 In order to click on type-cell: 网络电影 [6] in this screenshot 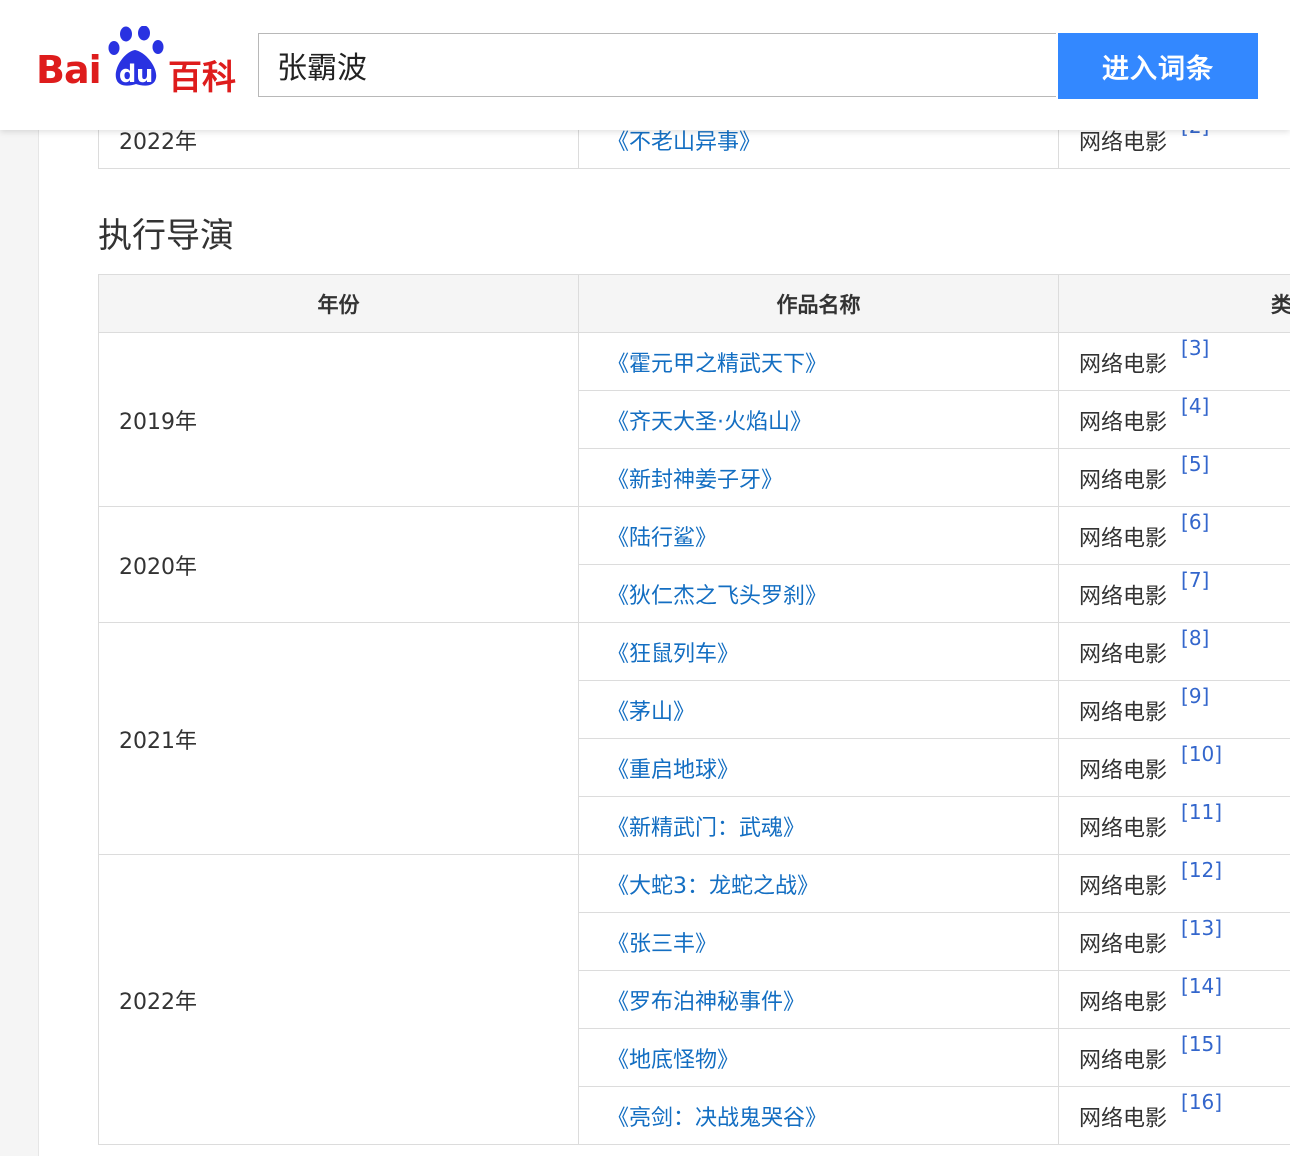, I will do `click(1174, 535)`.